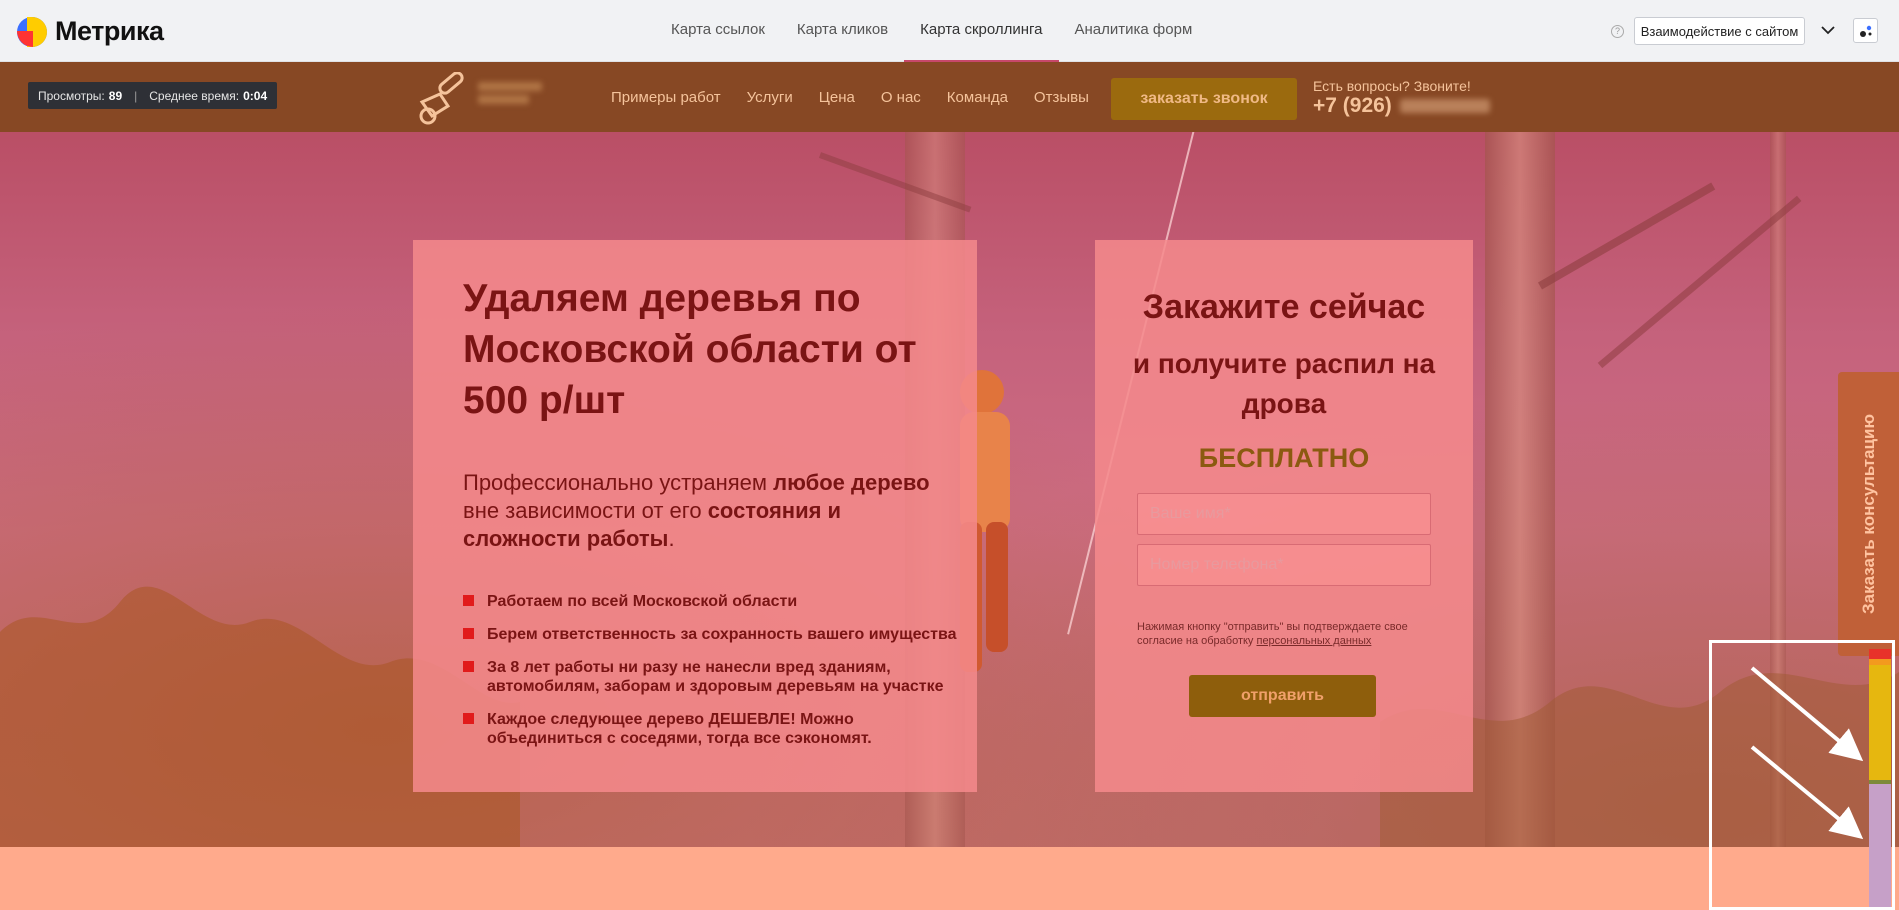  I want to click on help-icon: ?, so click(1617, 31).